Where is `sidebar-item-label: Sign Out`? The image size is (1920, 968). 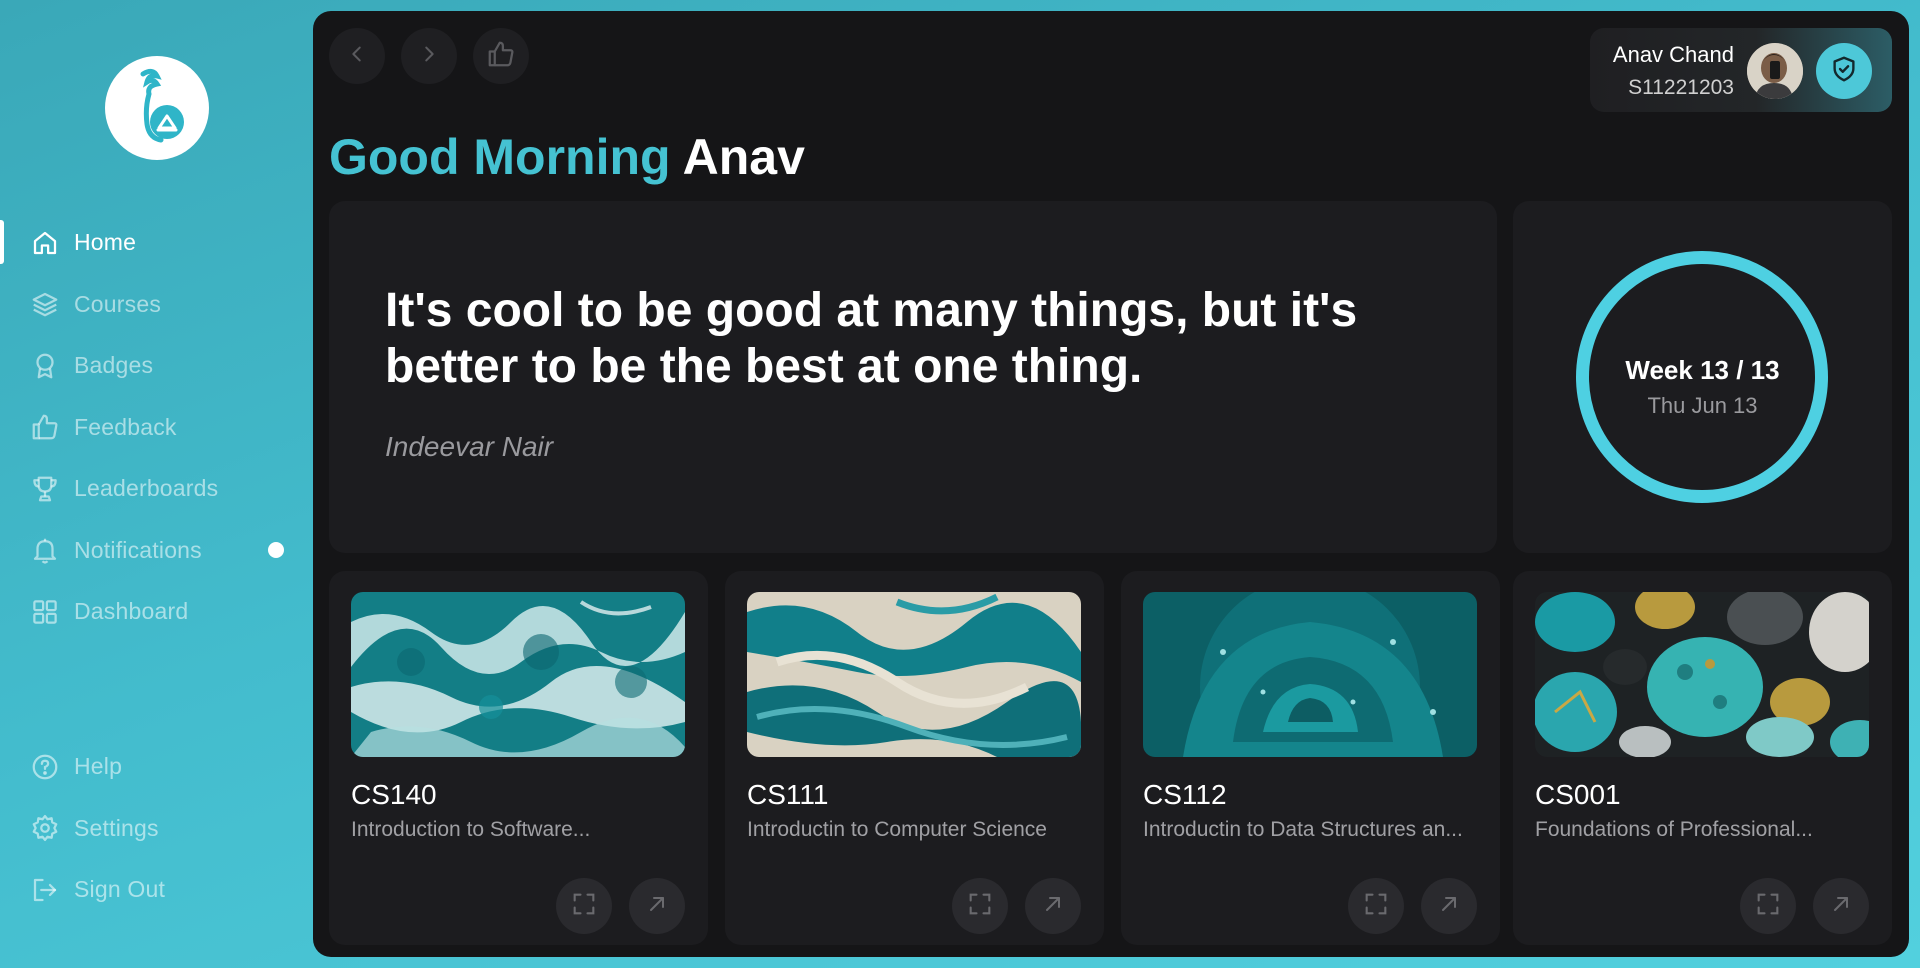 sidebar-item-label: Sign Out is located at coordinates (120, 889).